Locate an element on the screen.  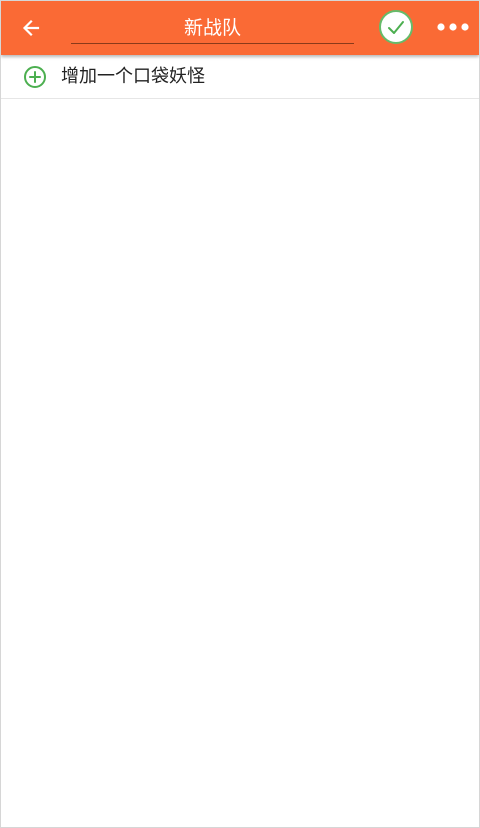
add-pokemon-label: 增加一个口袋妖怪 is located at coordinates (133, 76).